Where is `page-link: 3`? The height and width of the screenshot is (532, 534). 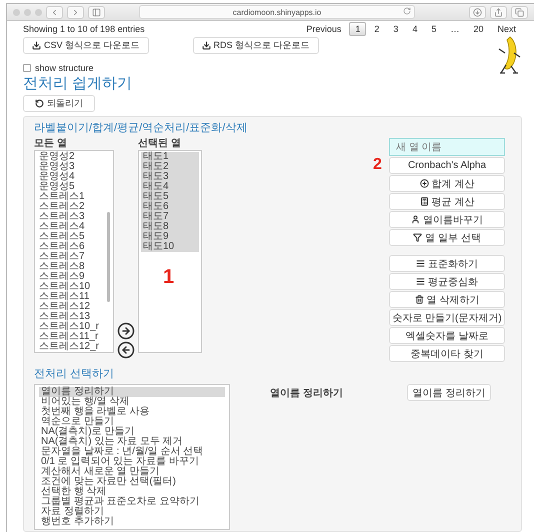
page-link: 3 is located at coordinates (395, 29).